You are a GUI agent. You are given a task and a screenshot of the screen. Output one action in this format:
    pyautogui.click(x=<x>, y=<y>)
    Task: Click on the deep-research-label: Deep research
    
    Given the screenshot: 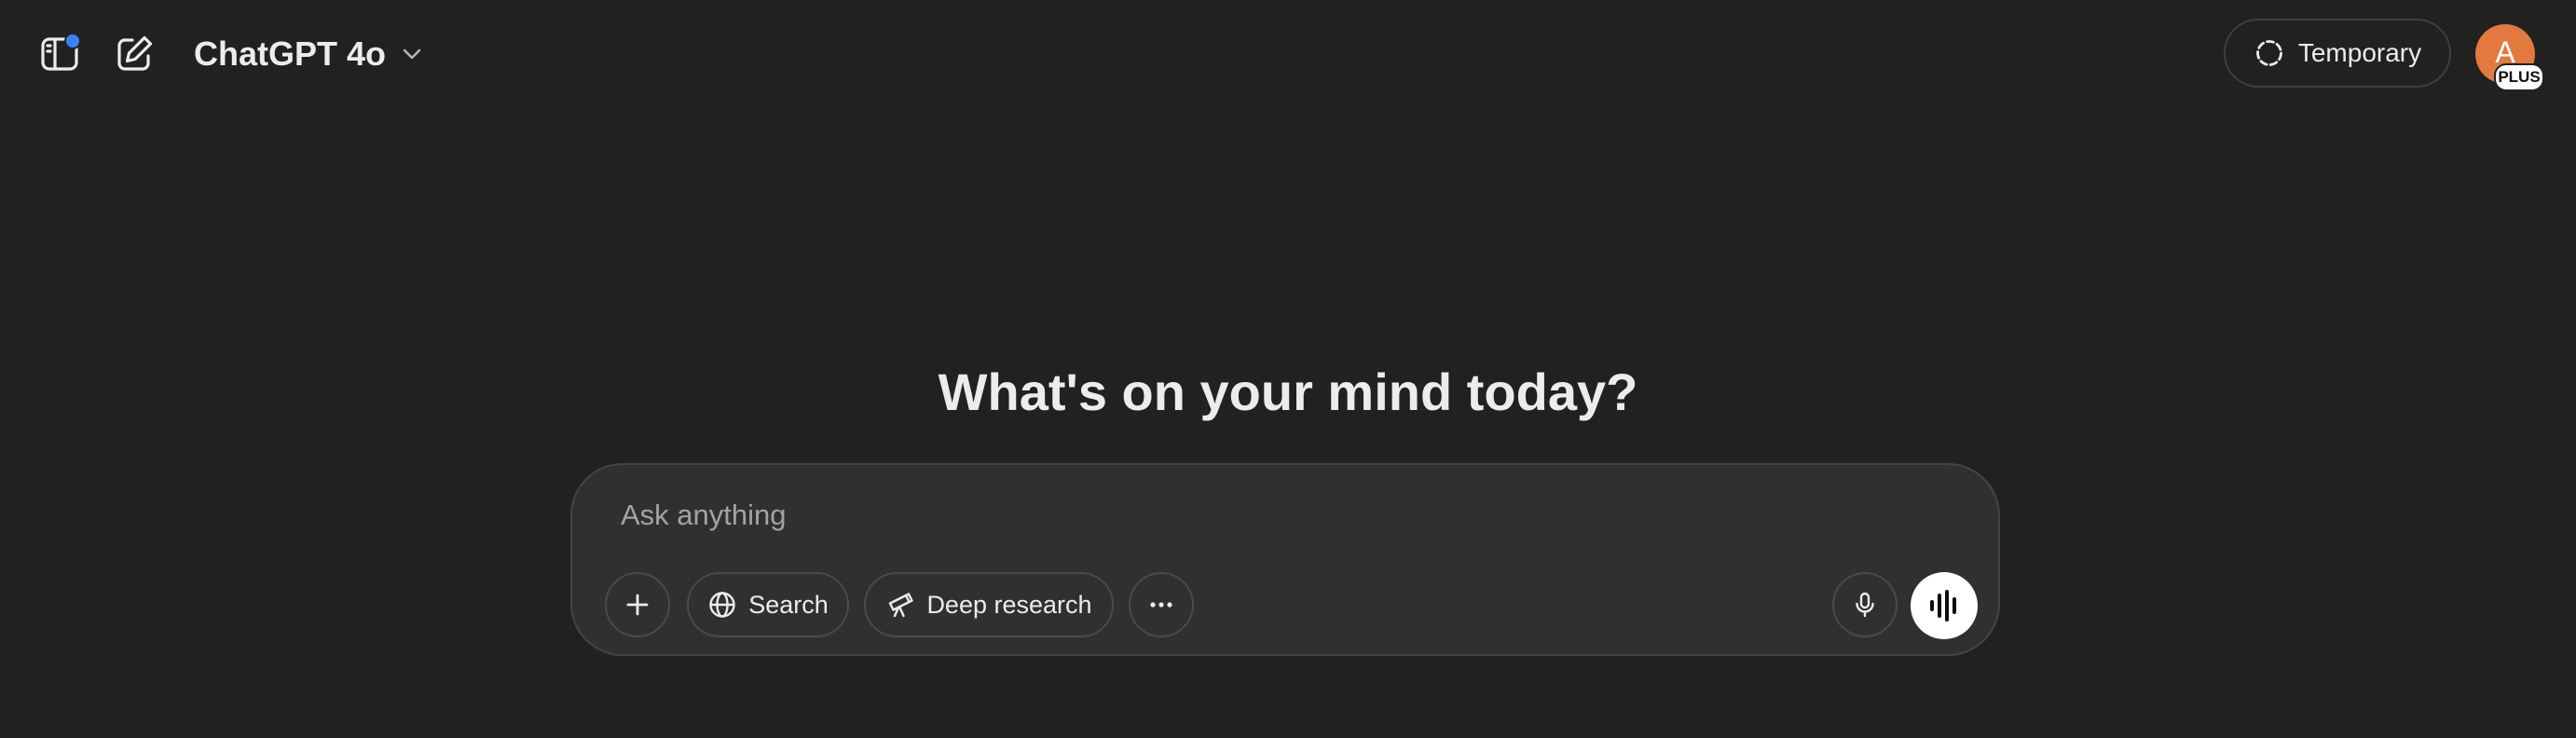 What is the action you would take?
    pyautogui.click(x=1009, y=604)
    